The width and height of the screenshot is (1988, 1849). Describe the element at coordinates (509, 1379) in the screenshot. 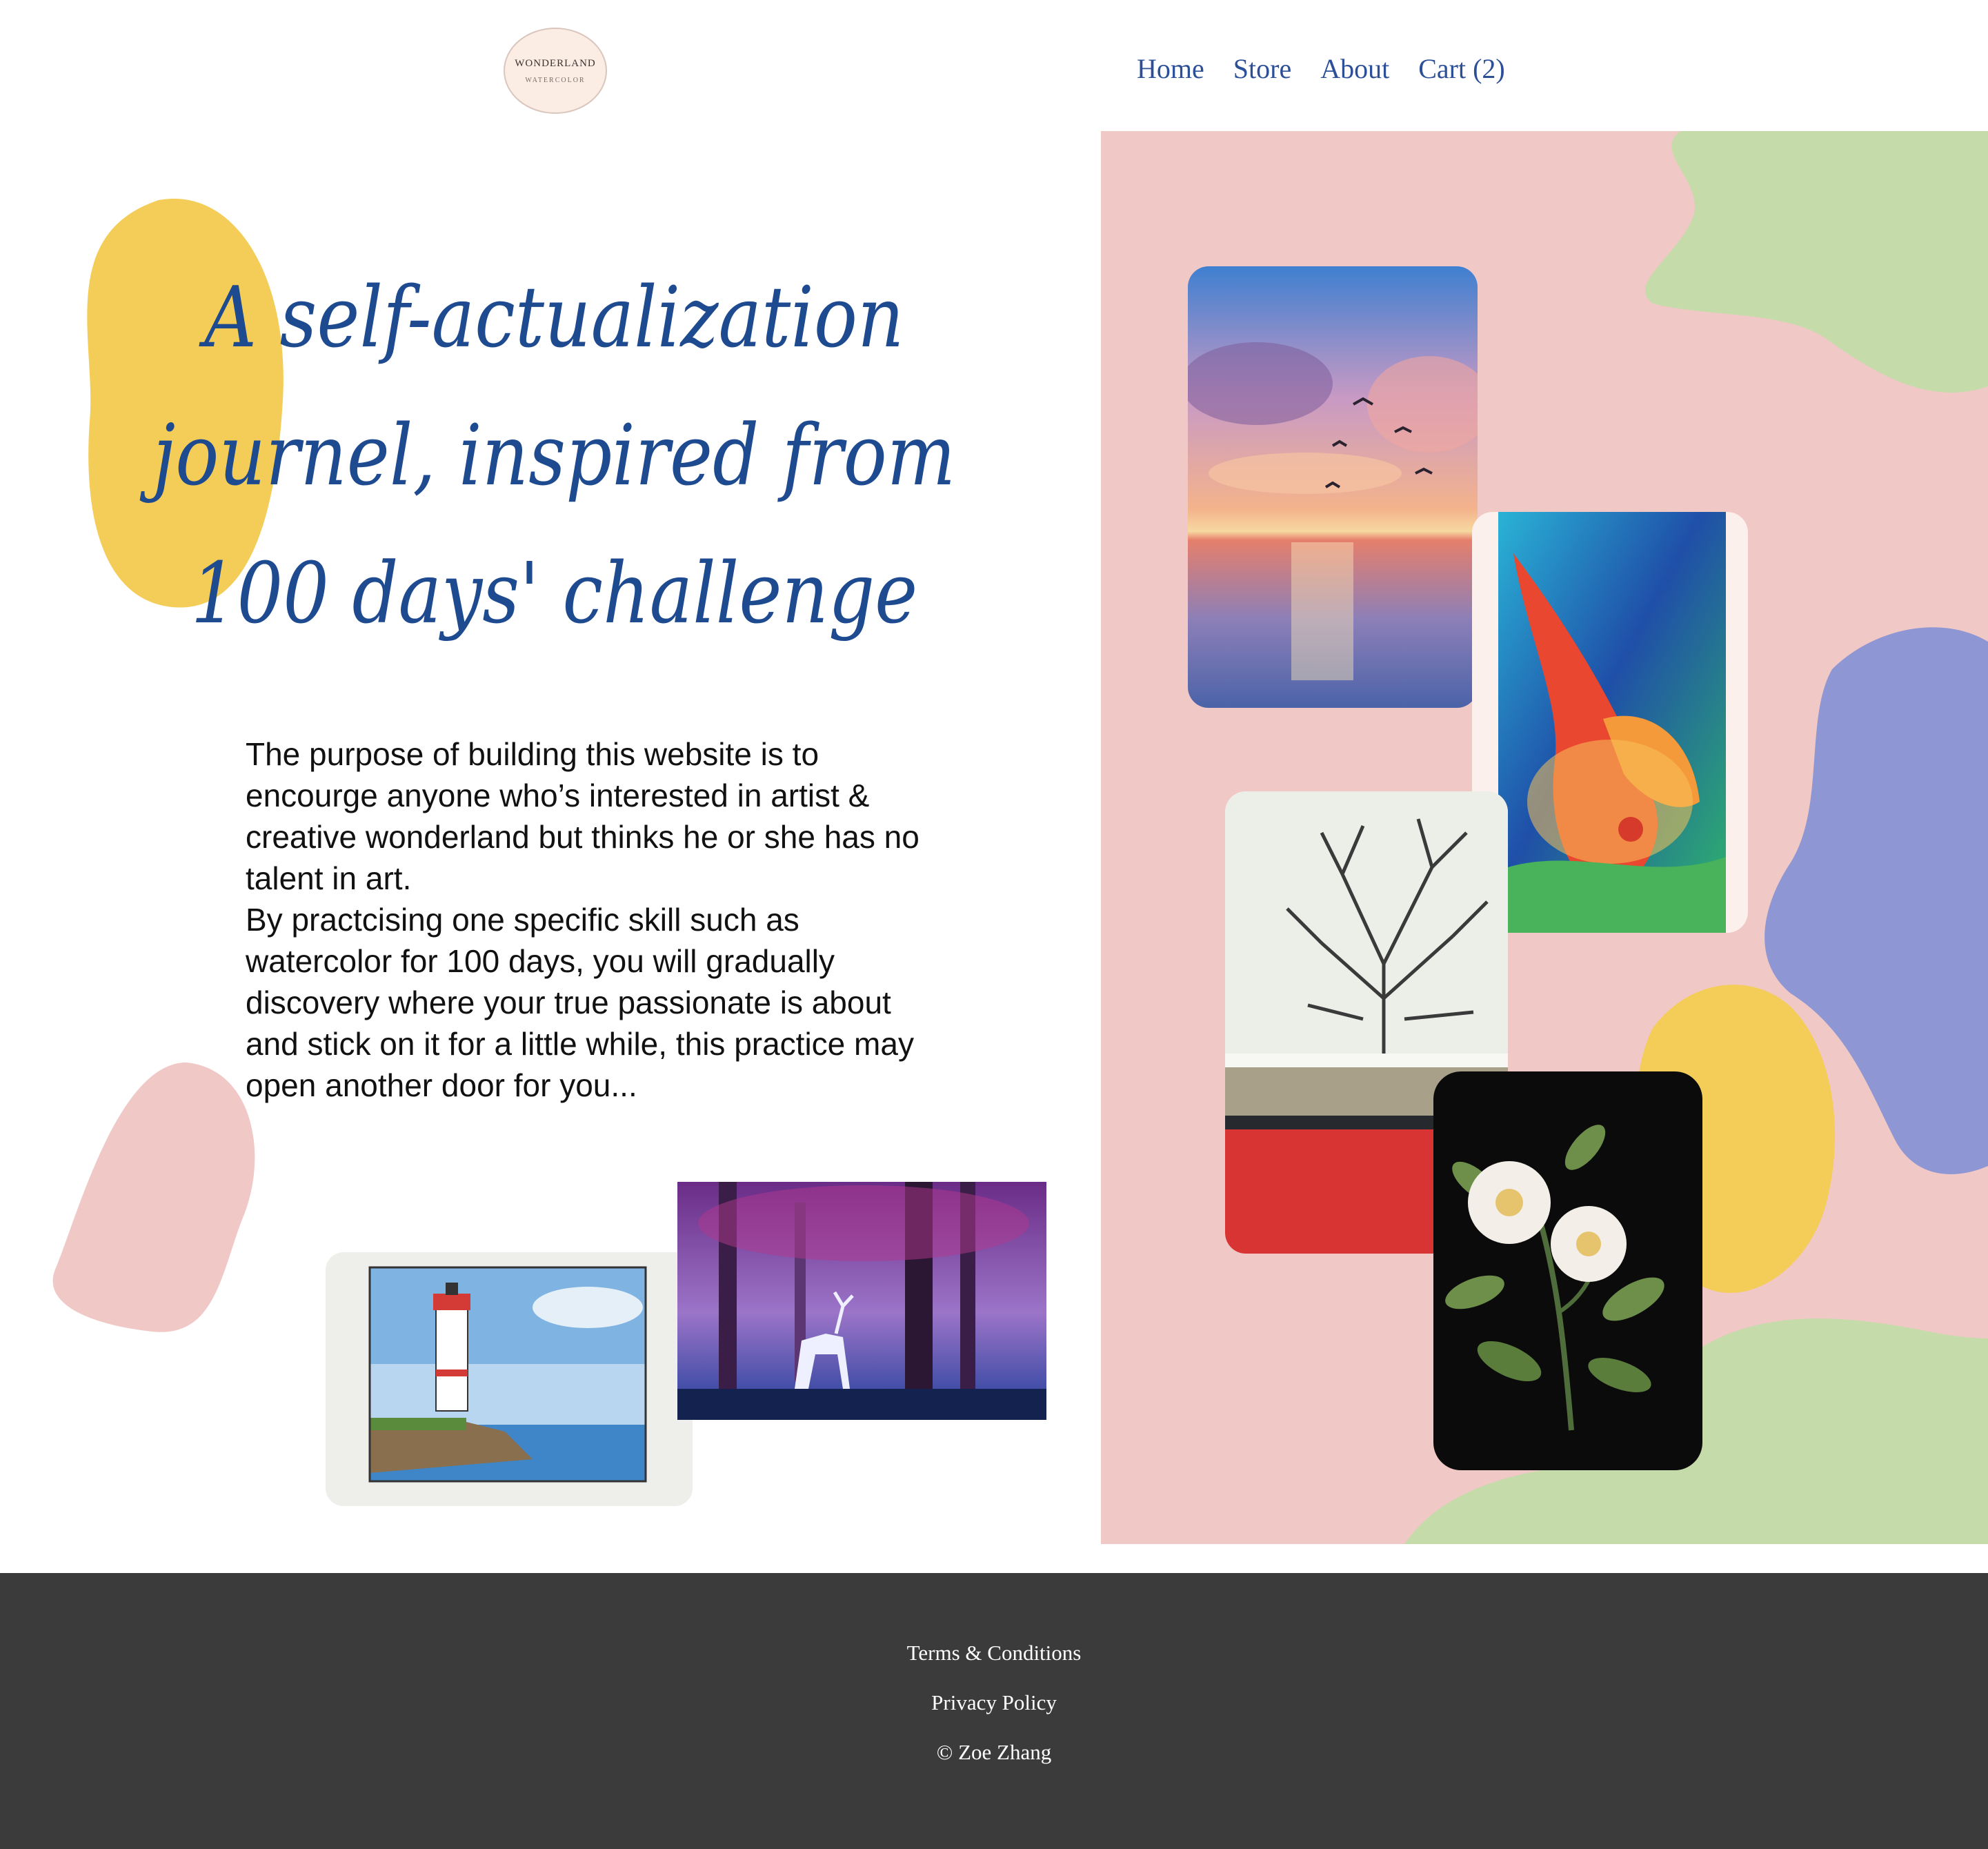

I see `lighthouse-painting` at that location.